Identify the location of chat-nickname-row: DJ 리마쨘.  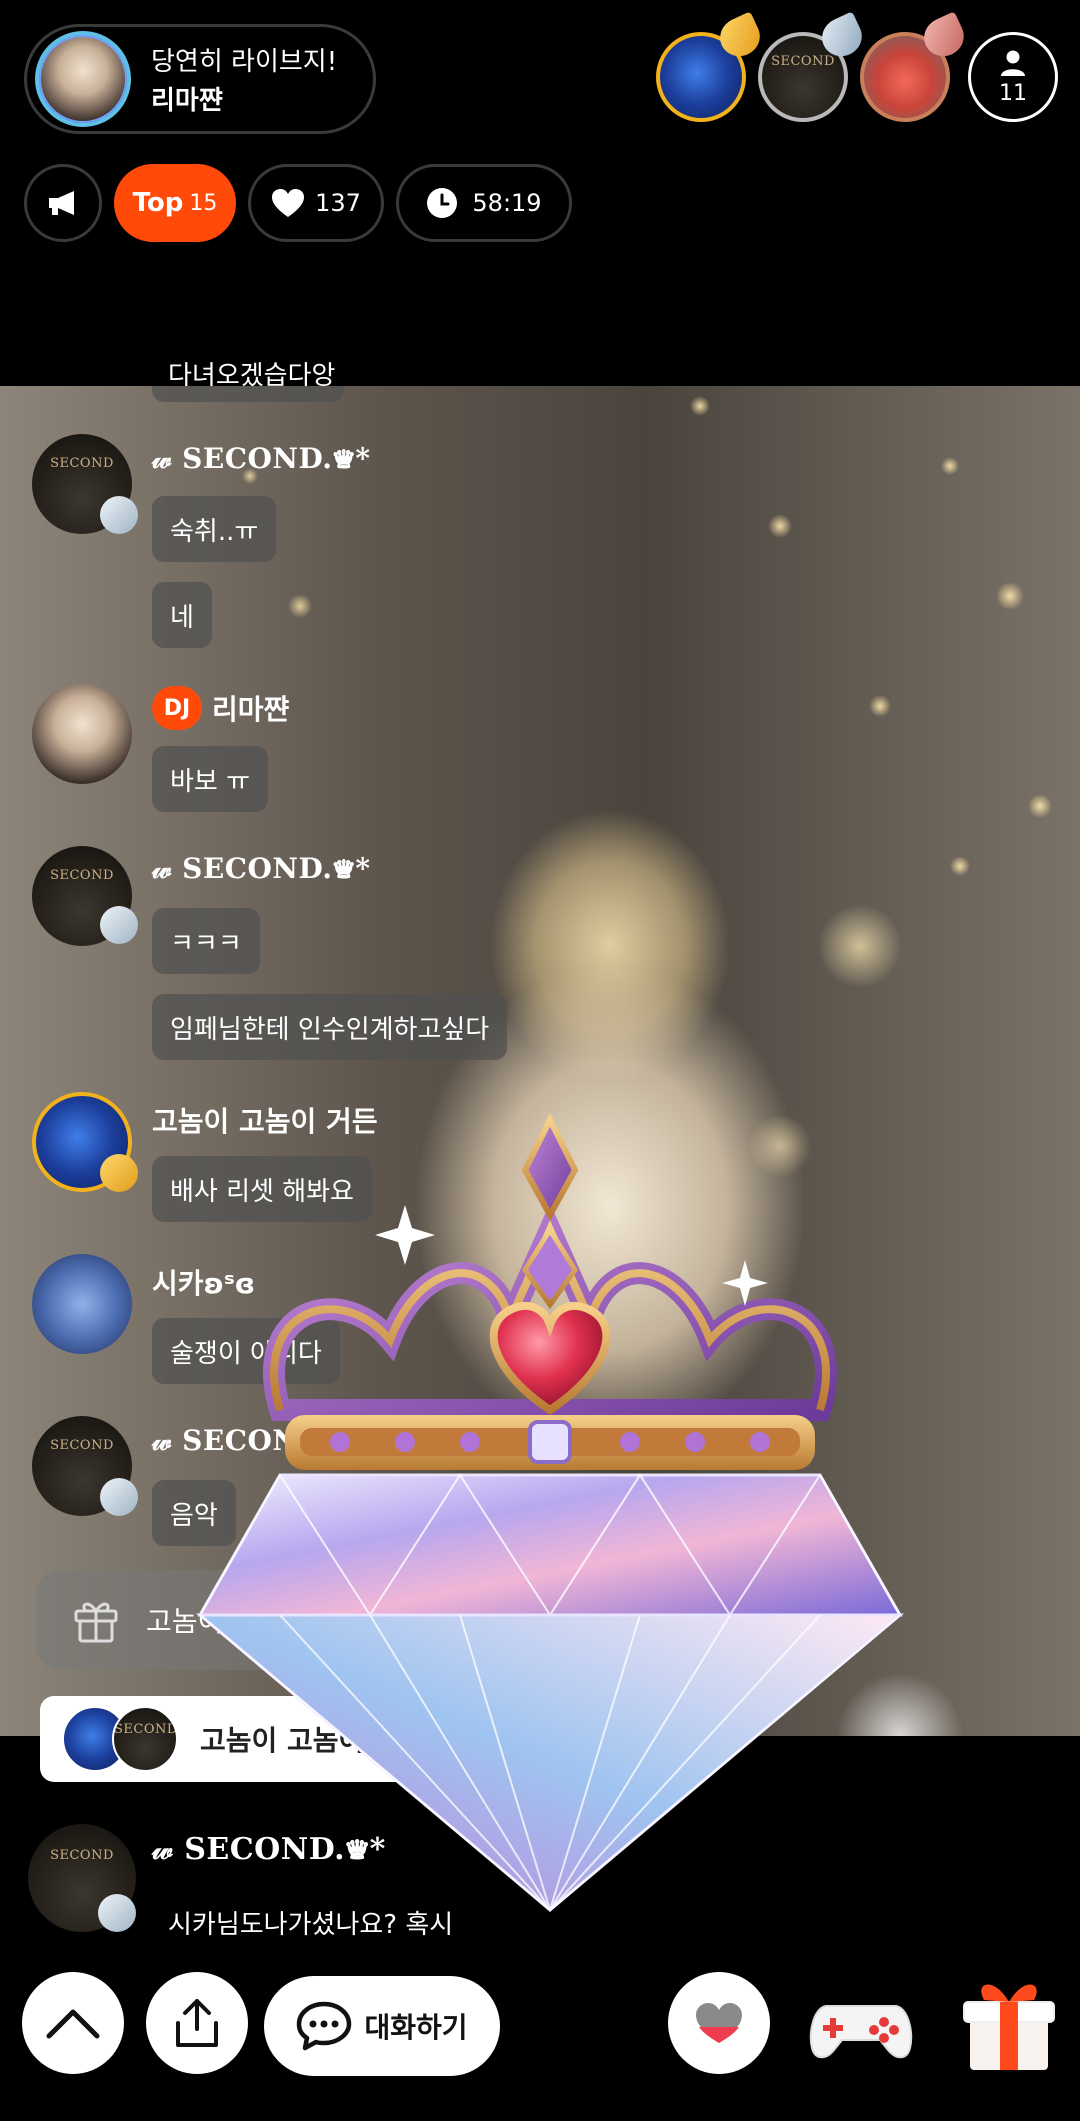
(220, 708).